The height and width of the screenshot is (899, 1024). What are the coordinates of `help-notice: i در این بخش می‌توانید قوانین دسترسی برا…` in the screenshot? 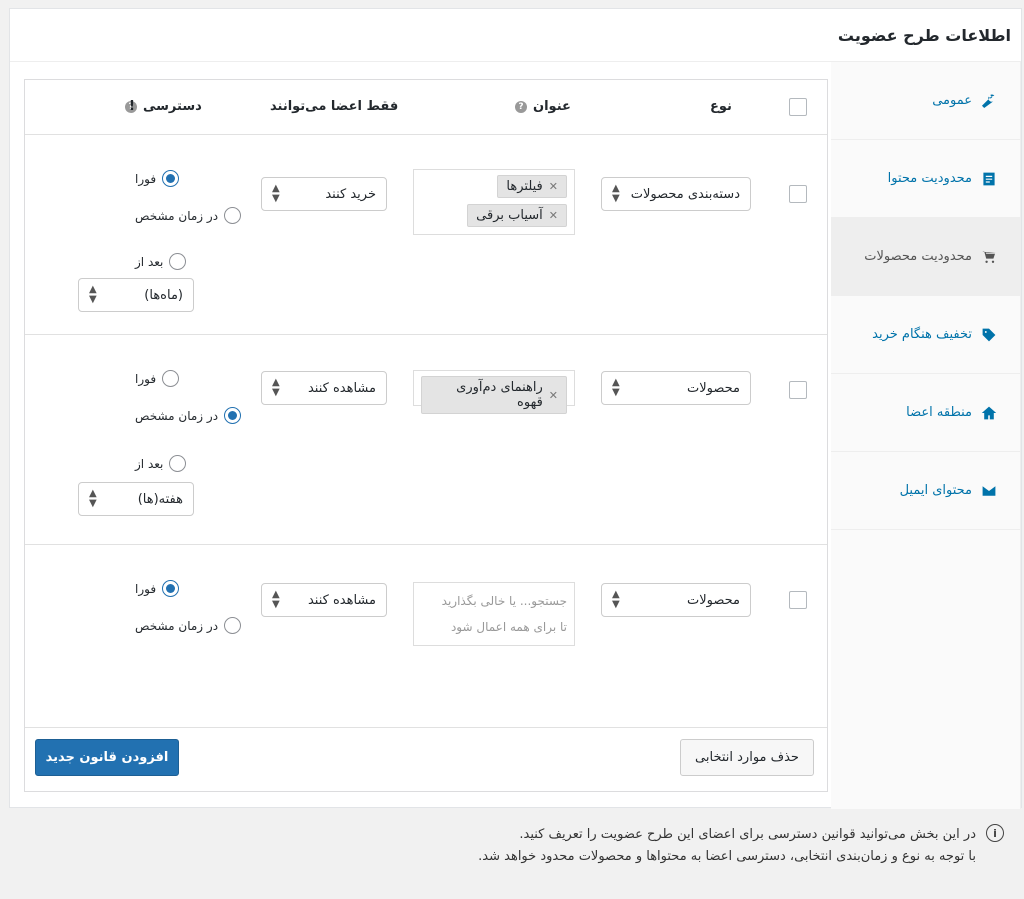 It's located at (515, 852).